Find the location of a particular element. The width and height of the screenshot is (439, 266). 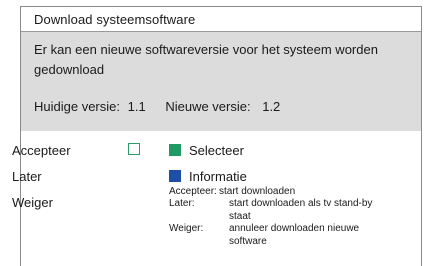

help-row: Accepteer: start downloaden is located at coordinates (274, 192).